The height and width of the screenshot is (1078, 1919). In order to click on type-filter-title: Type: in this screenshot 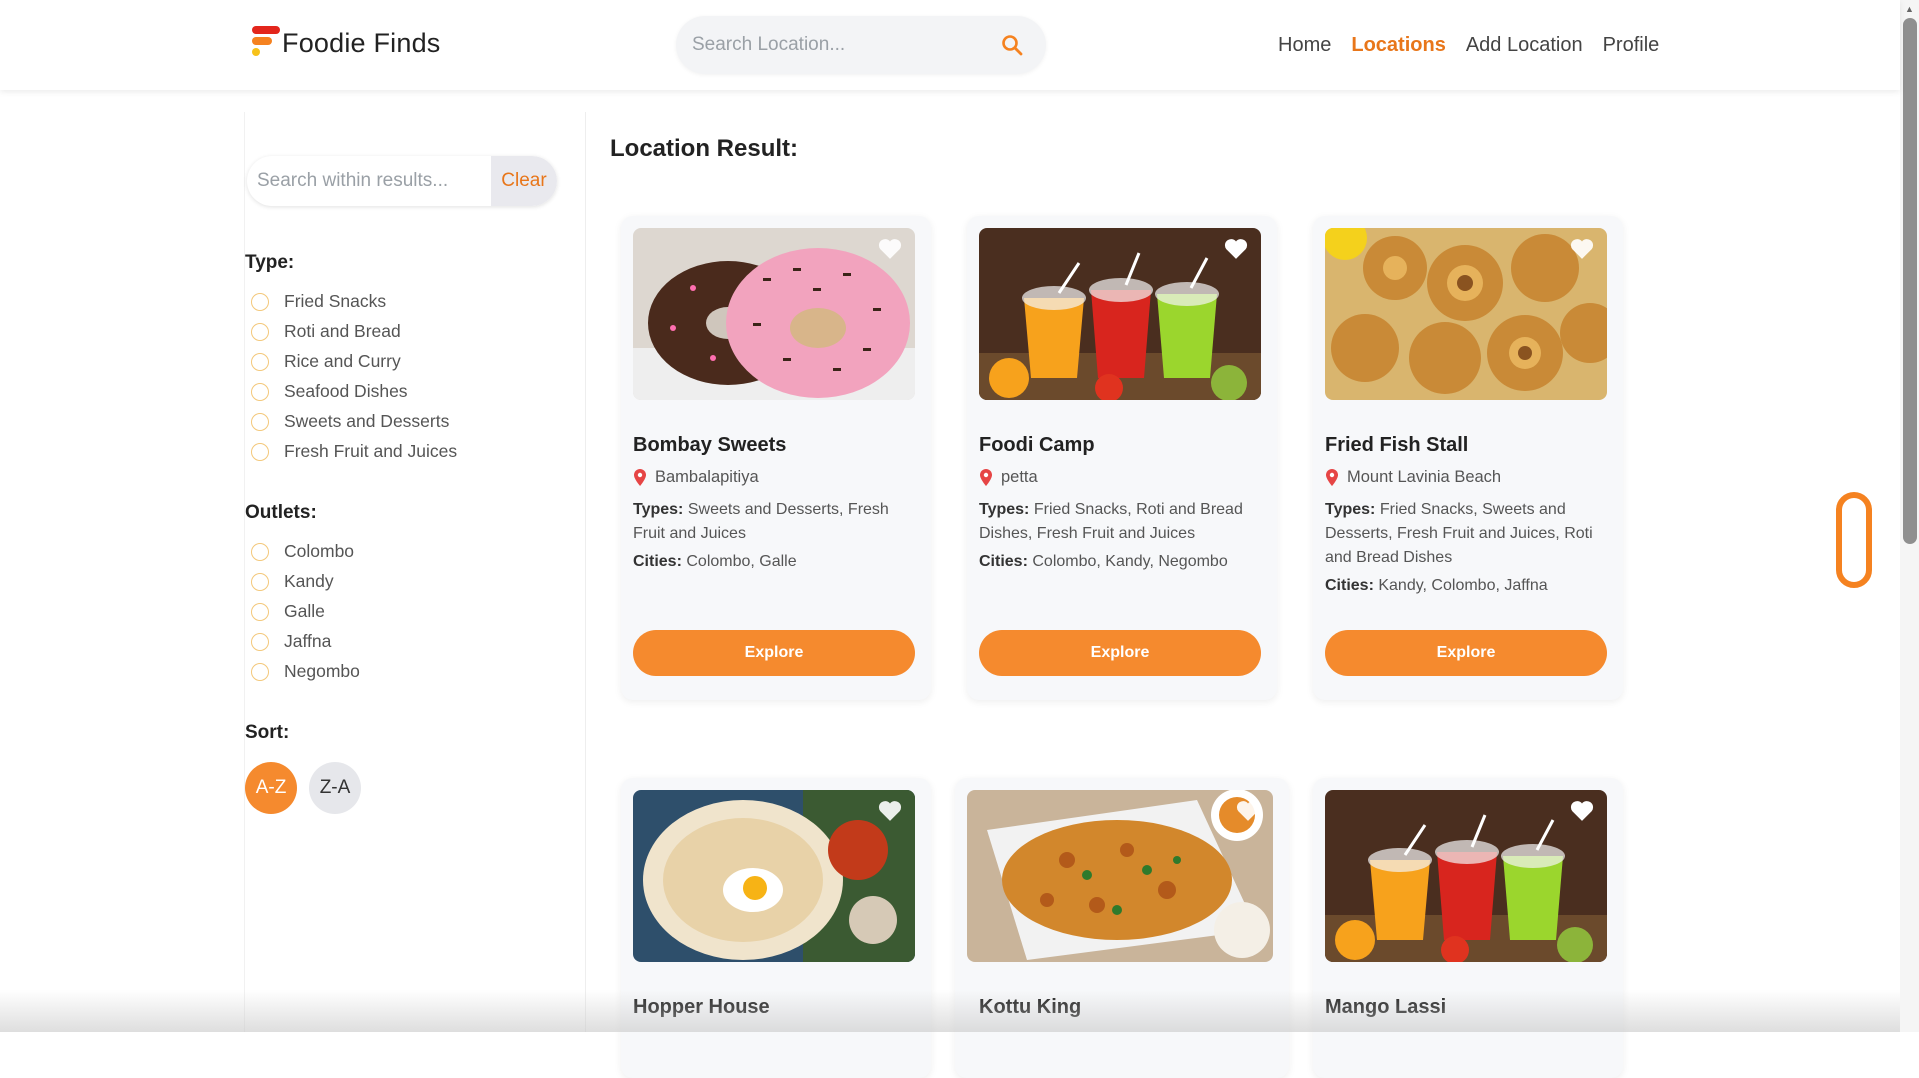, I will do `click(270, 262)`.